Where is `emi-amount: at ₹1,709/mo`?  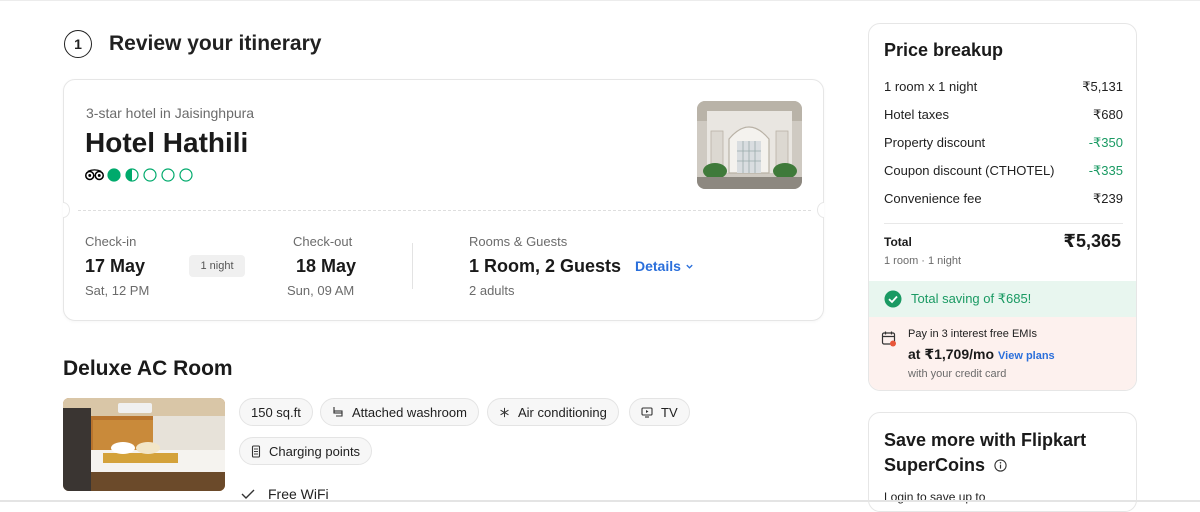 emi-amount: at ₹1,709/mo is located at coordinates (951, 354).